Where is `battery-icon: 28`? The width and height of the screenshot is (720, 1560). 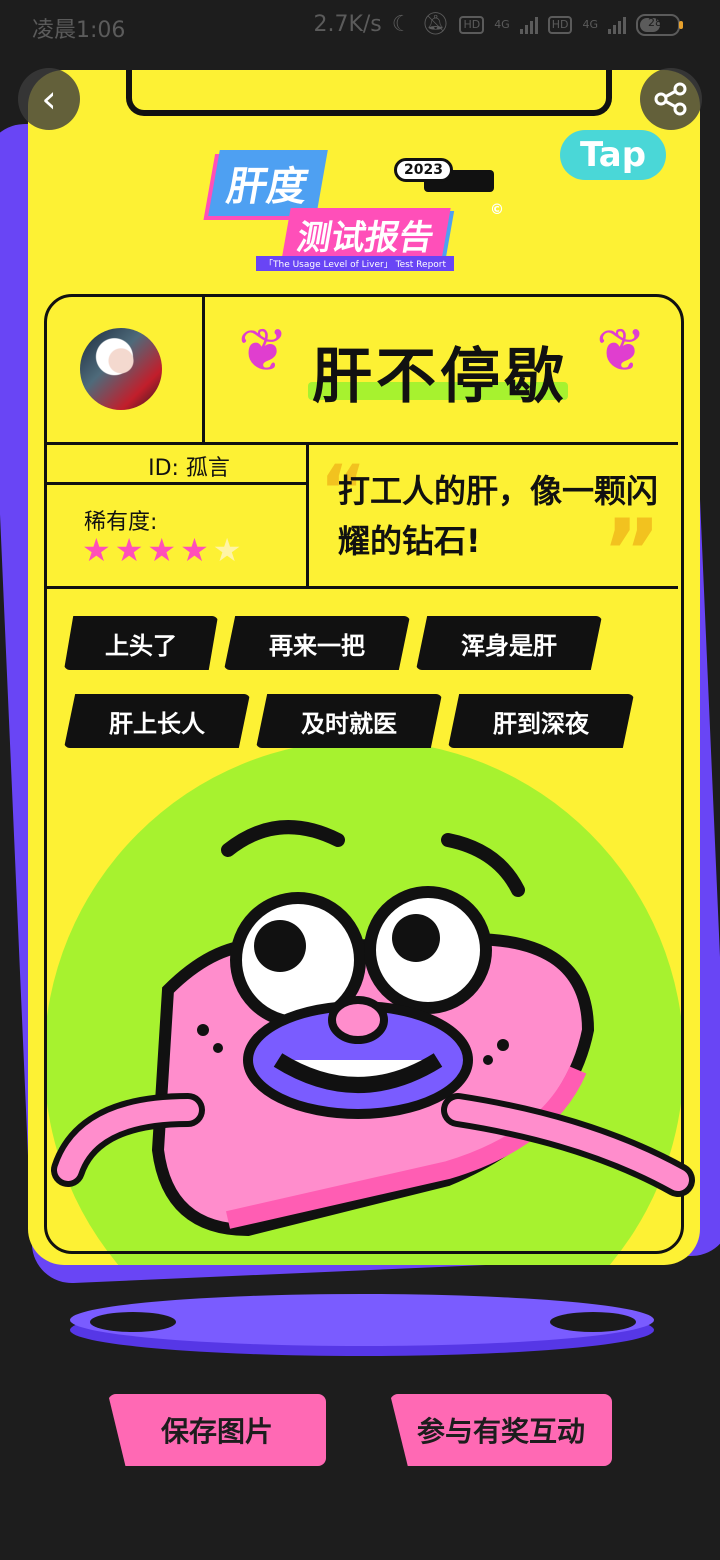
battery-icon: 28 is located at coordinates (659, 24).